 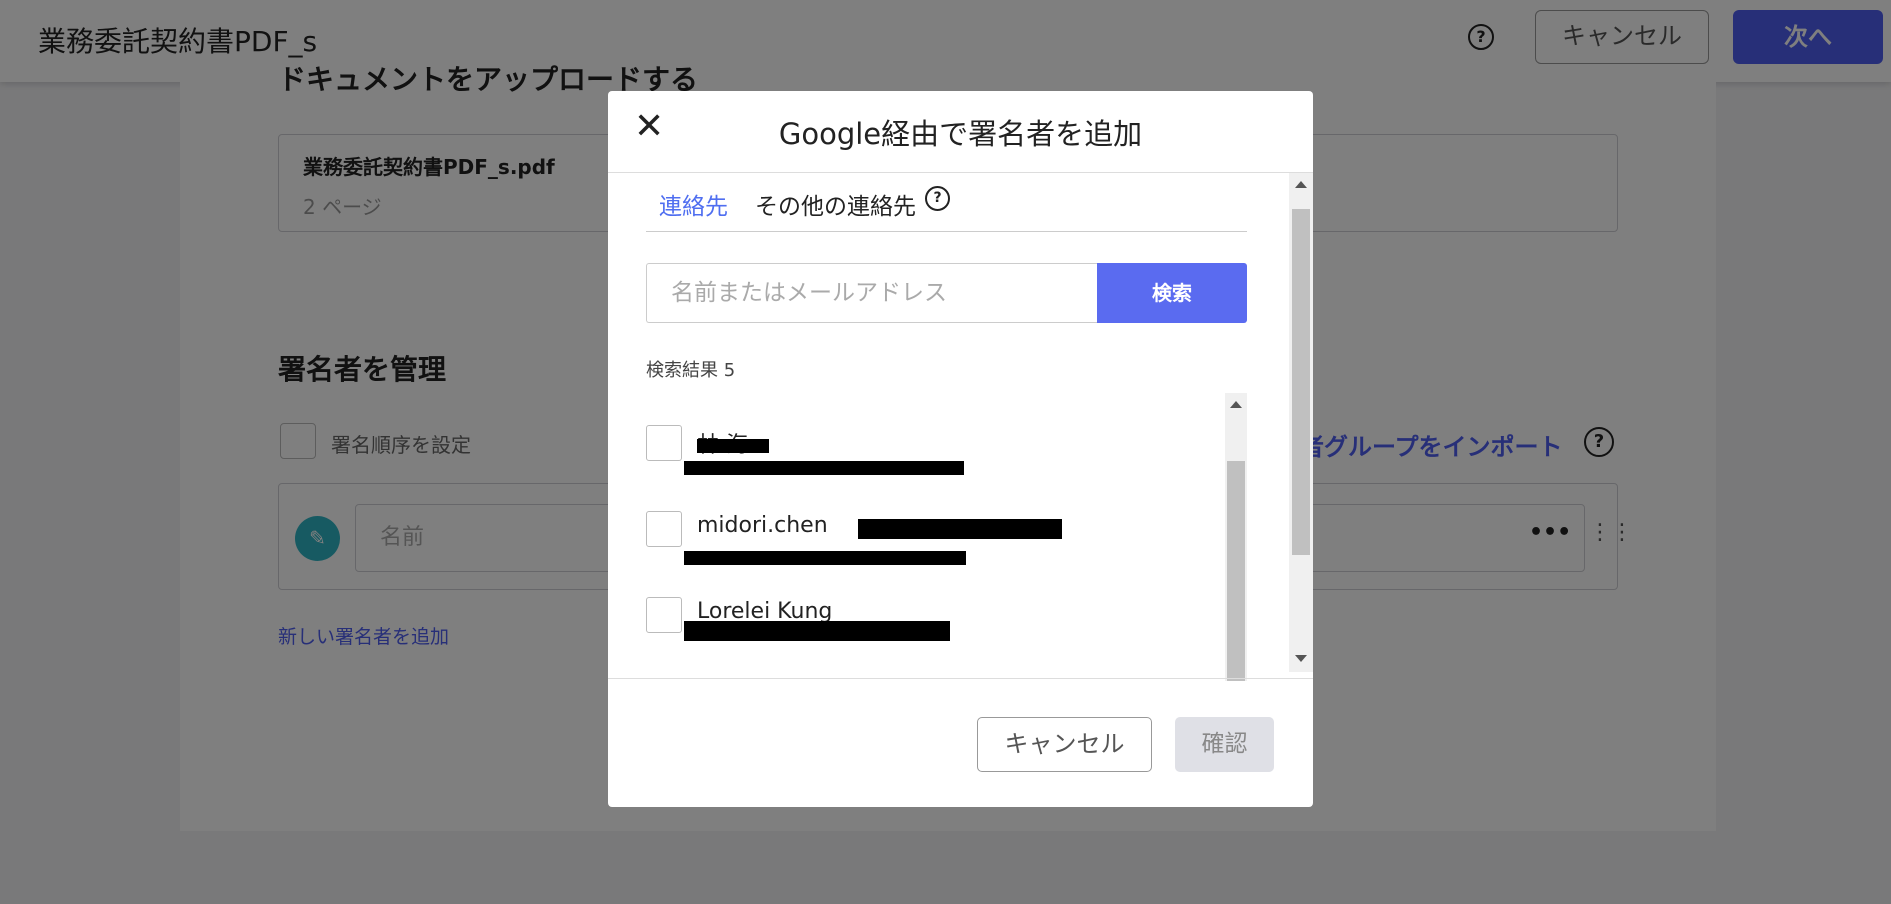 I want to click on dialog-scrollbar, so click(x=1301, y=422).